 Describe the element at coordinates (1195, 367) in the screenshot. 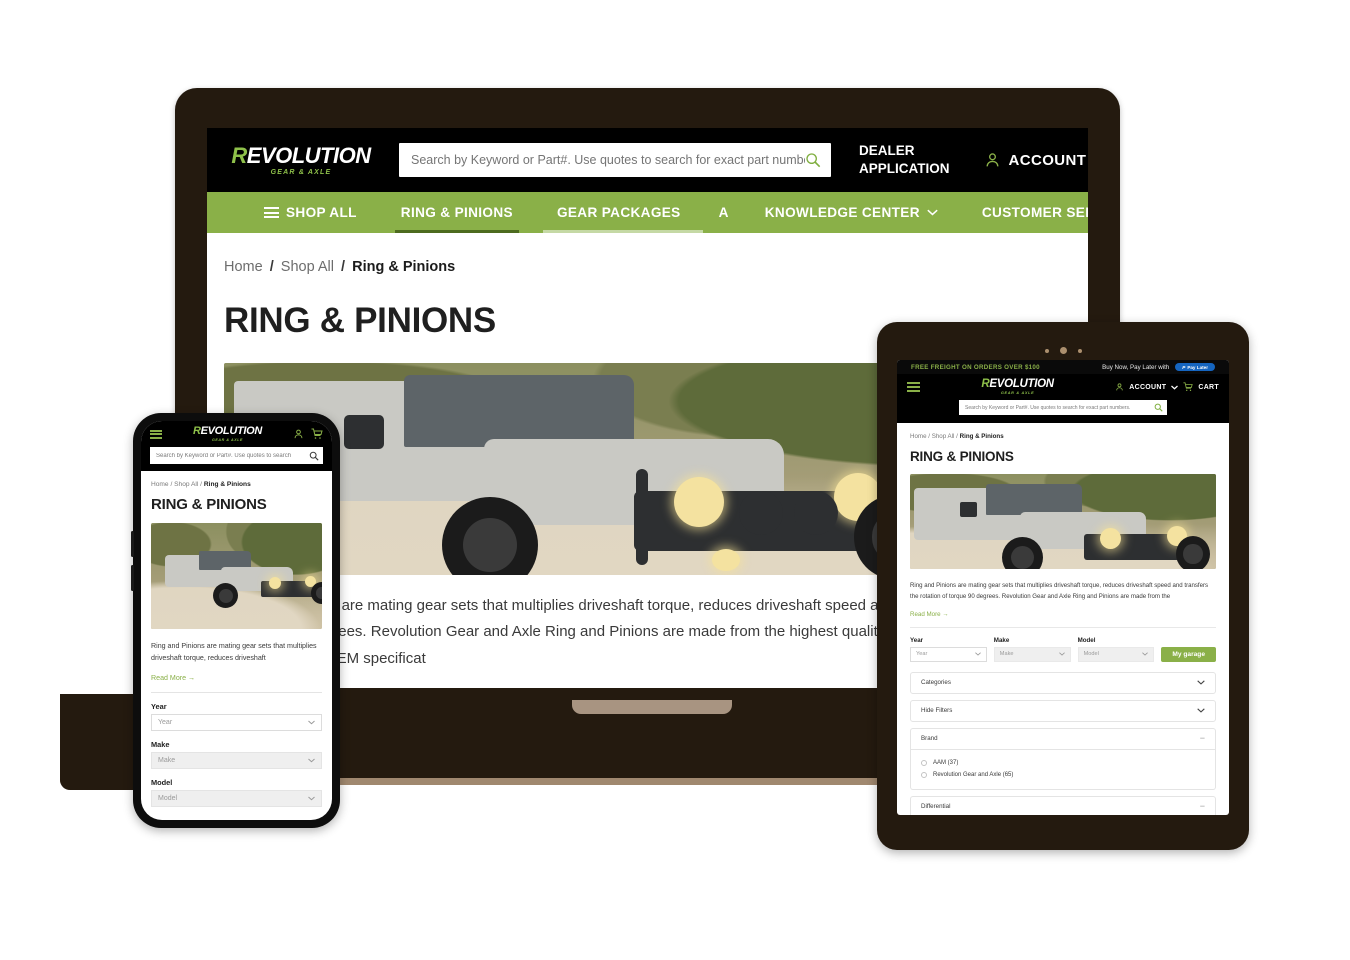

I see `paypal-pay-later-badge: P Pay Later` at that location.